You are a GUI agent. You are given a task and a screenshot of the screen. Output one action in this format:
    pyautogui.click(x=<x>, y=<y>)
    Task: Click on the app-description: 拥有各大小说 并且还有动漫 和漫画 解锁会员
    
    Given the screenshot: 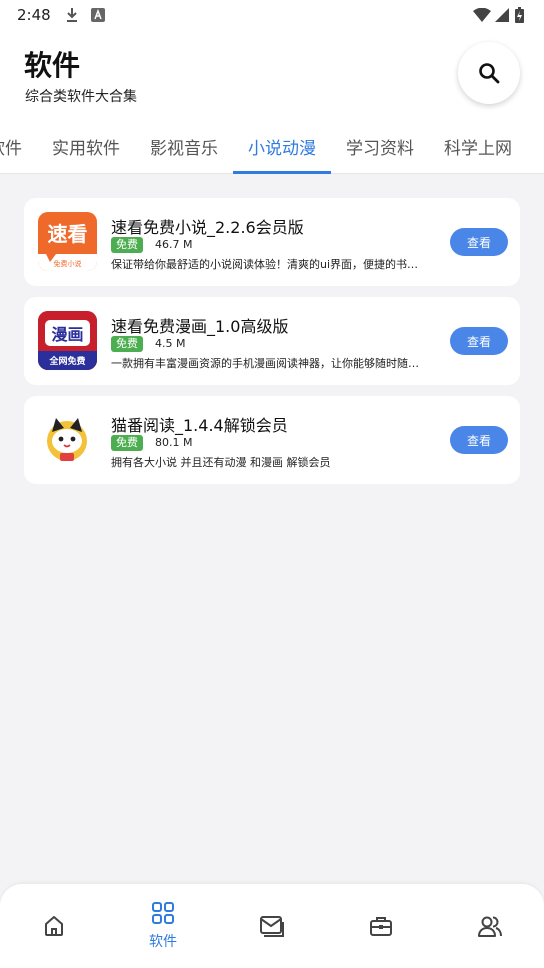 What is the action you would take?
    pyautogui.click(x=221, y=462)
    